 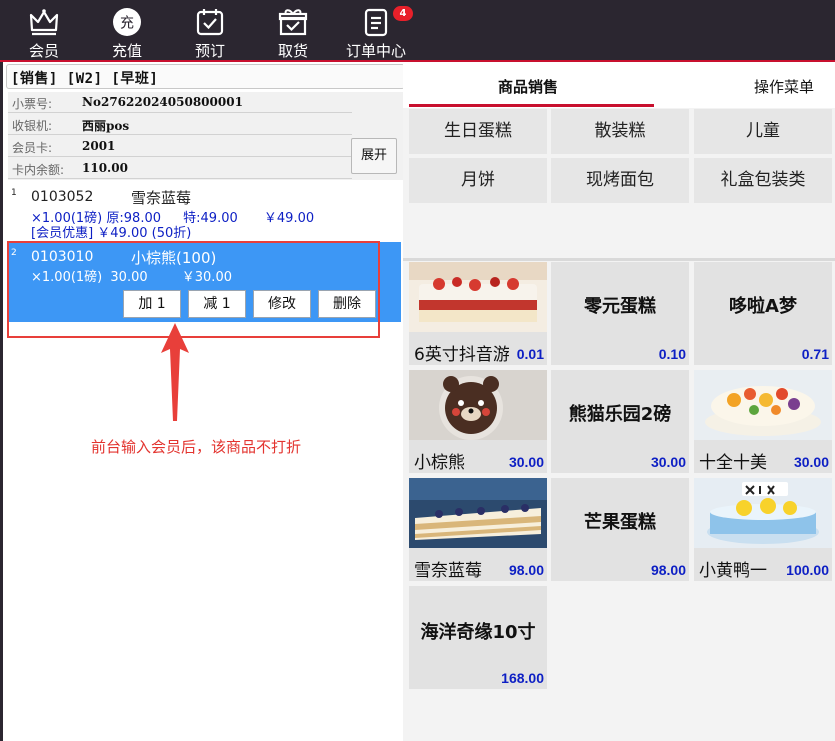 I want to click on toolbar-recharge-button: 充 充值, so click(x=127, y=30).